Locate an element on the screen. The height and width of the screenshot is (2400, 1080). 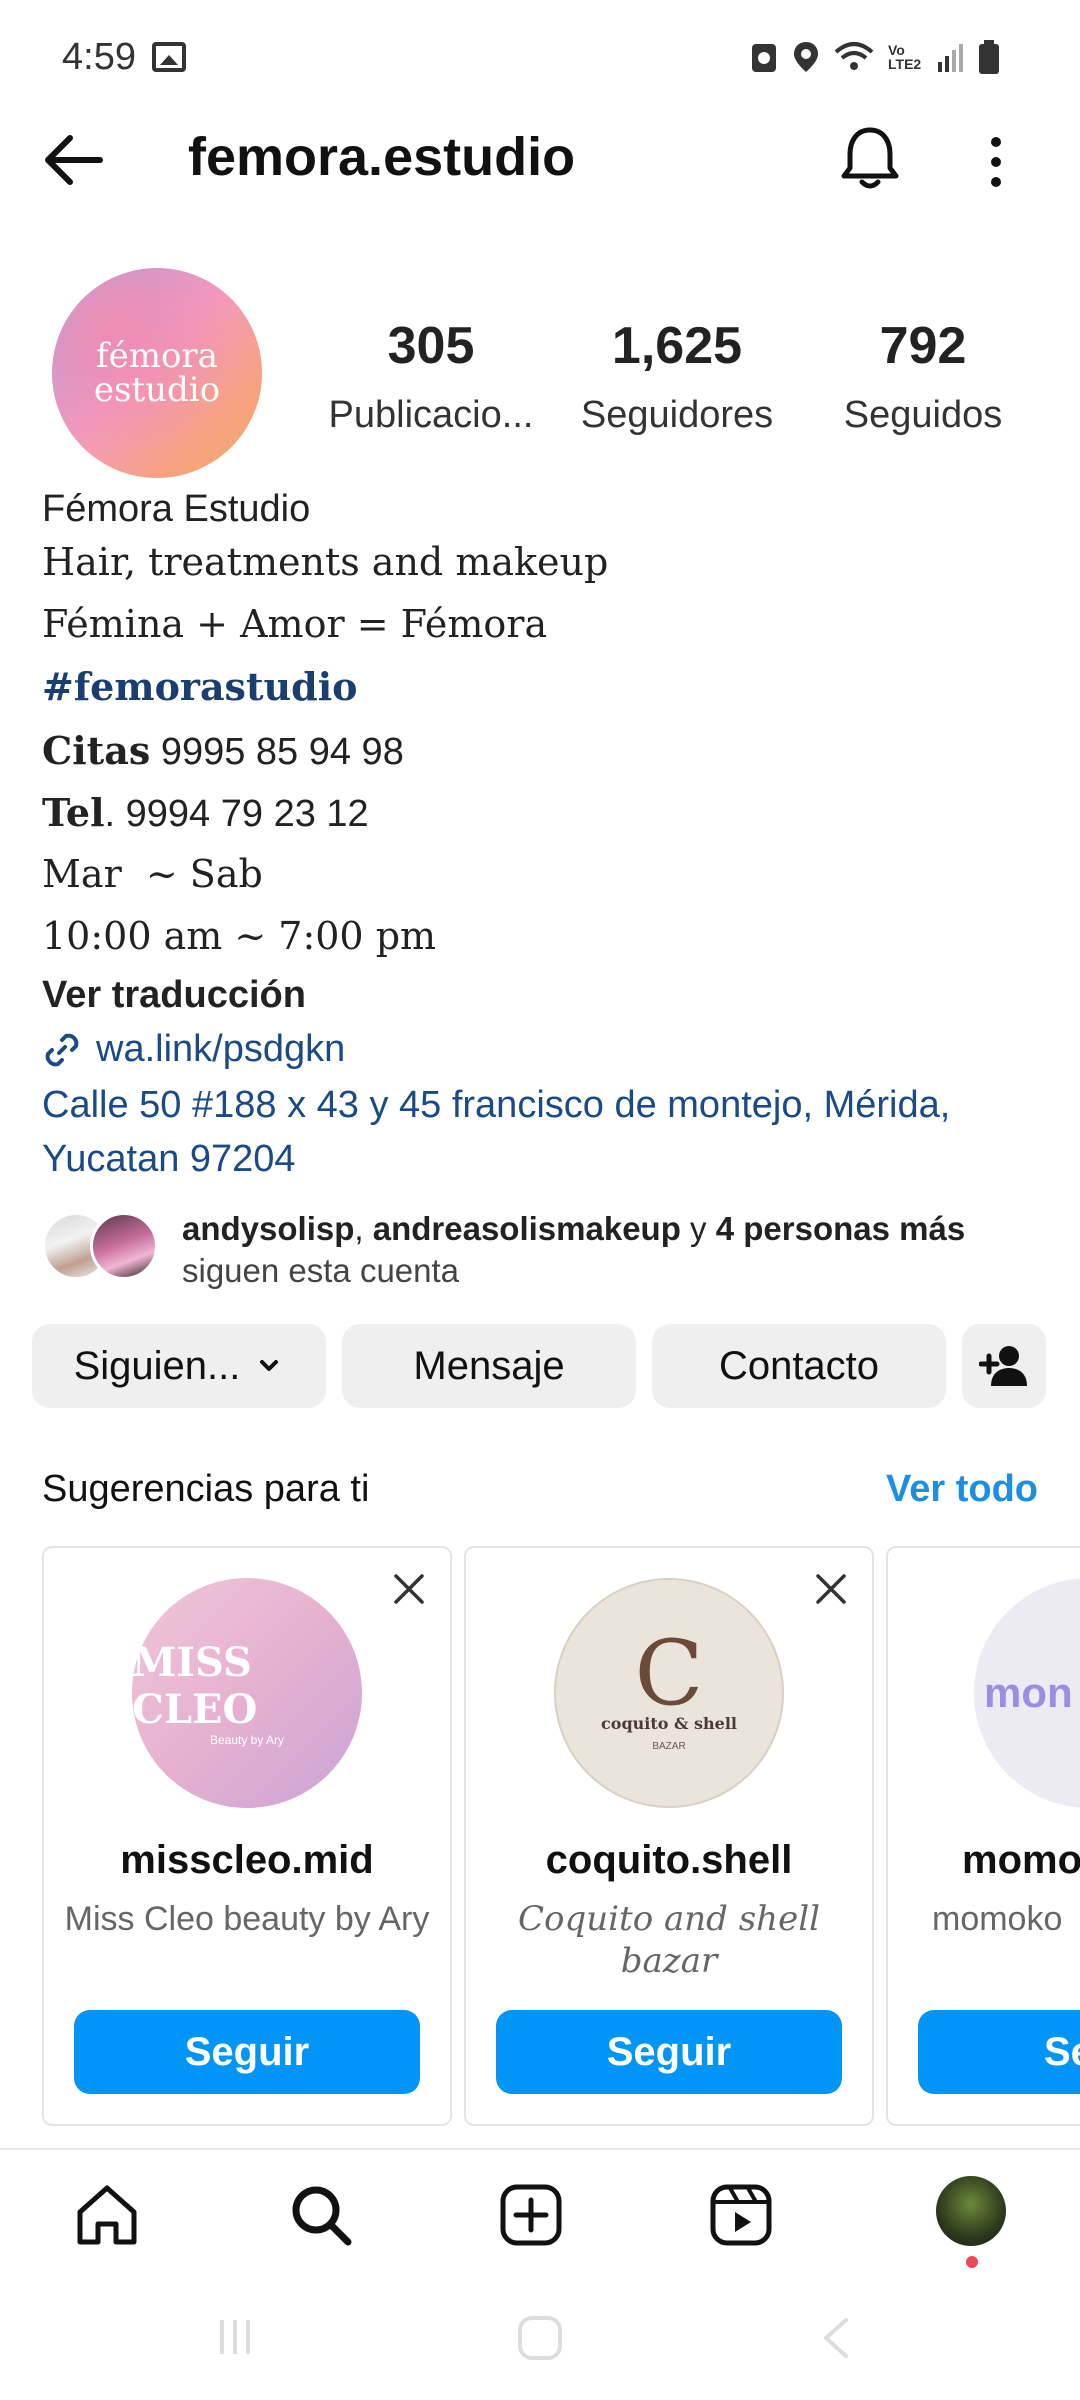
bottom-navigation is located at coordinates (540, 2214).